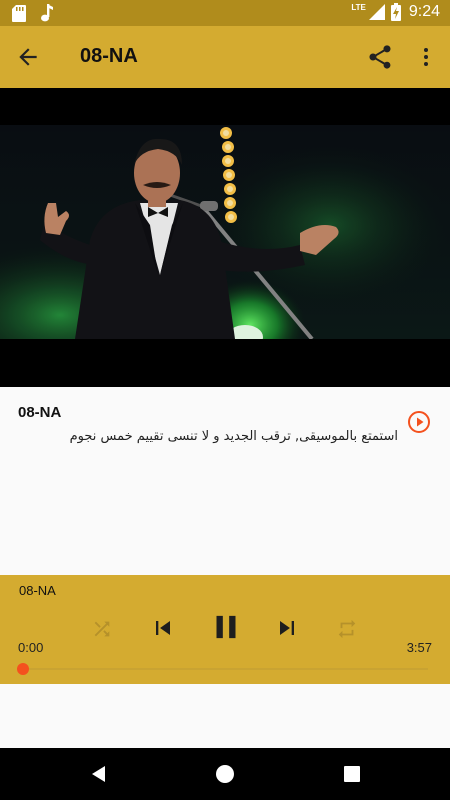  What do you see at coordinates (99, 774) in the screenshot?
I see `back-triangle-icon` at bounding box center [99, 774].